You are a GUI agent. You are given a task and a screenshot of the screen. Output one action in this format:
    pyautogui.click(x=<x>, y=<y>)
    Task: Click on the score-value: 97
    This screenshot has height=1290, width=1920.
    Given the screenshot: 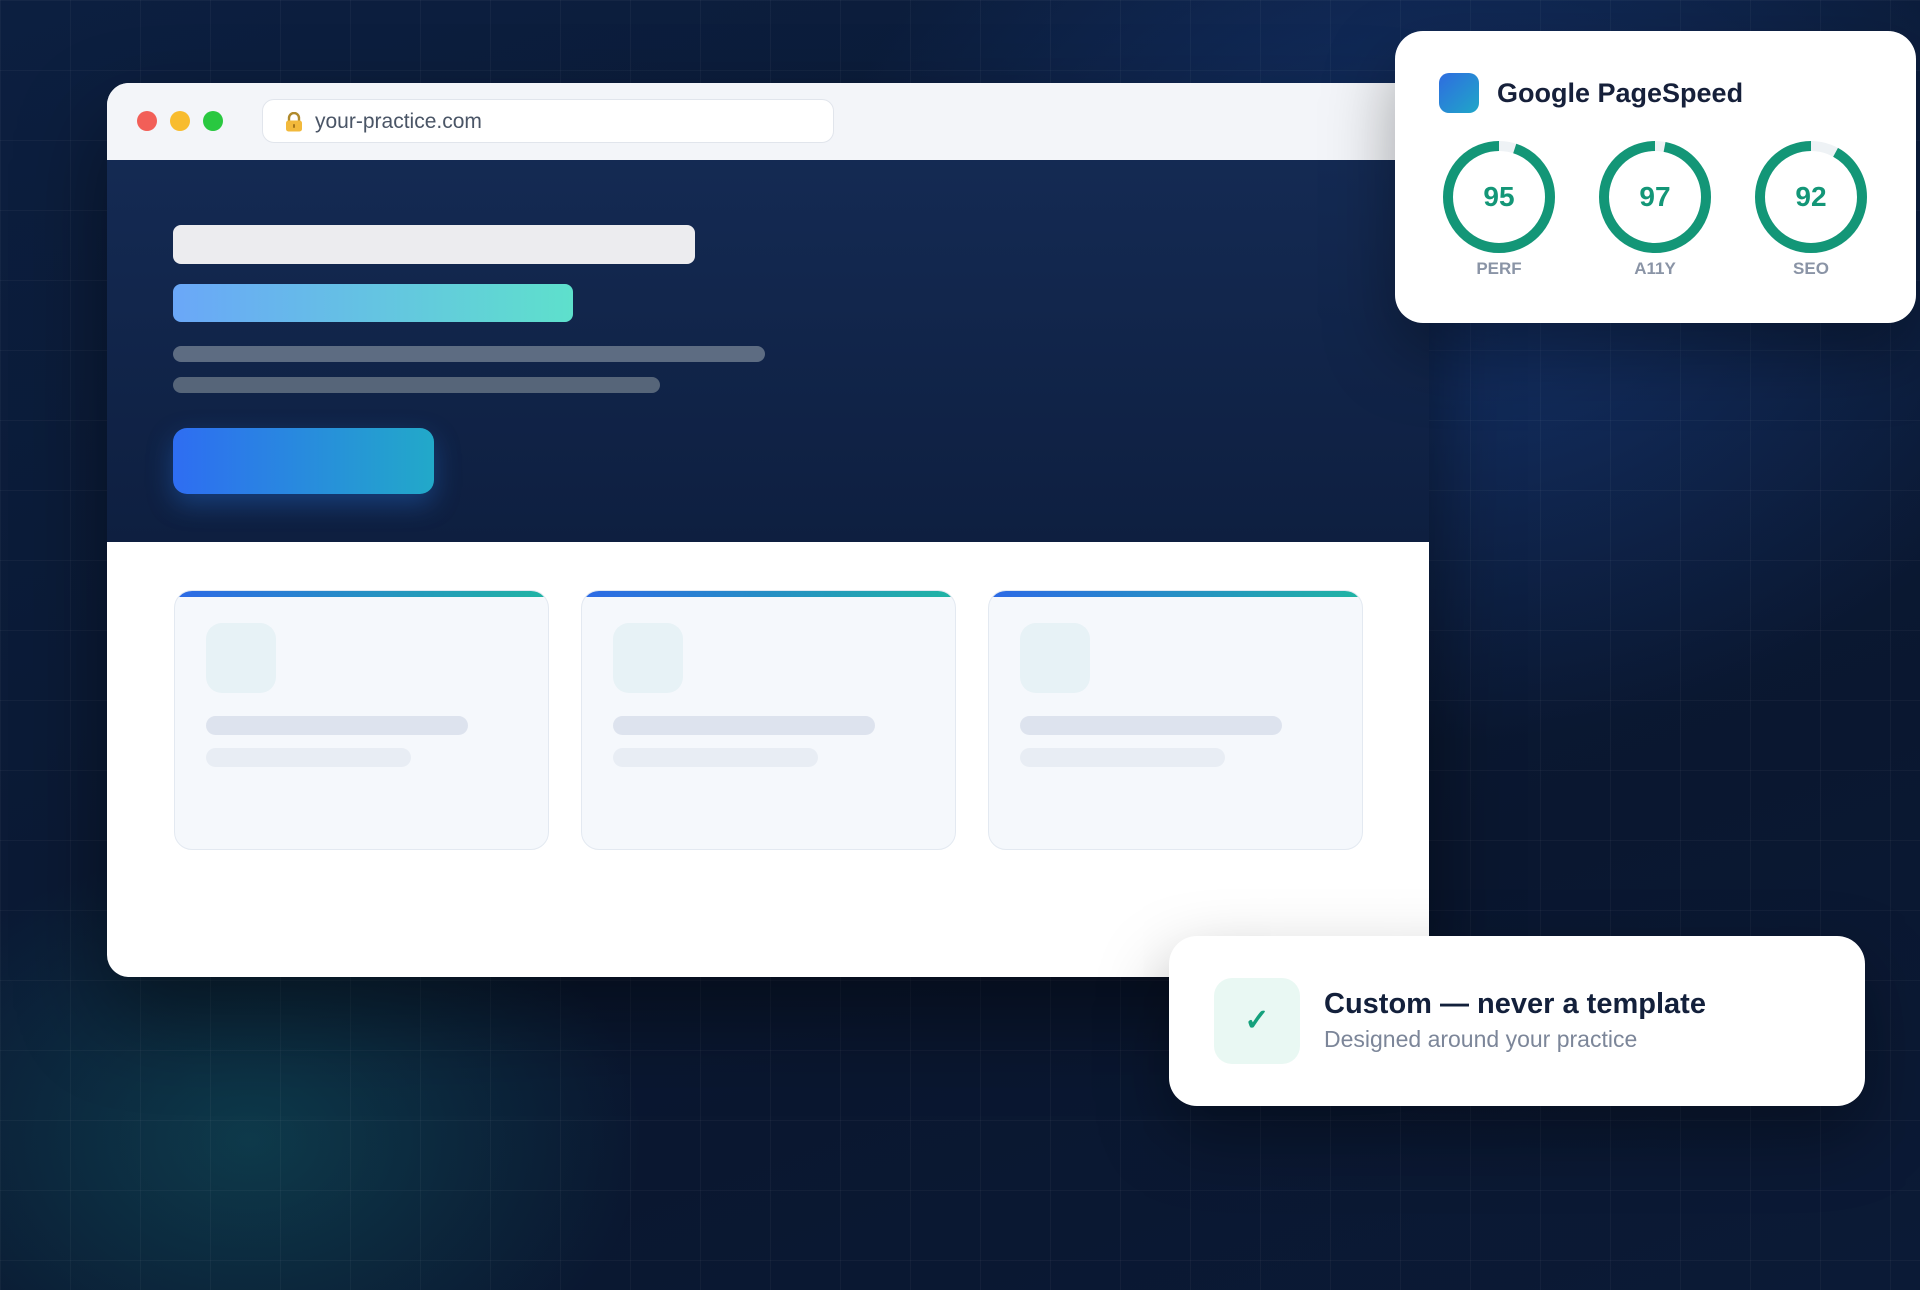 What is the action you would take?
    pyautogui.click(x=1655, y=196)
    